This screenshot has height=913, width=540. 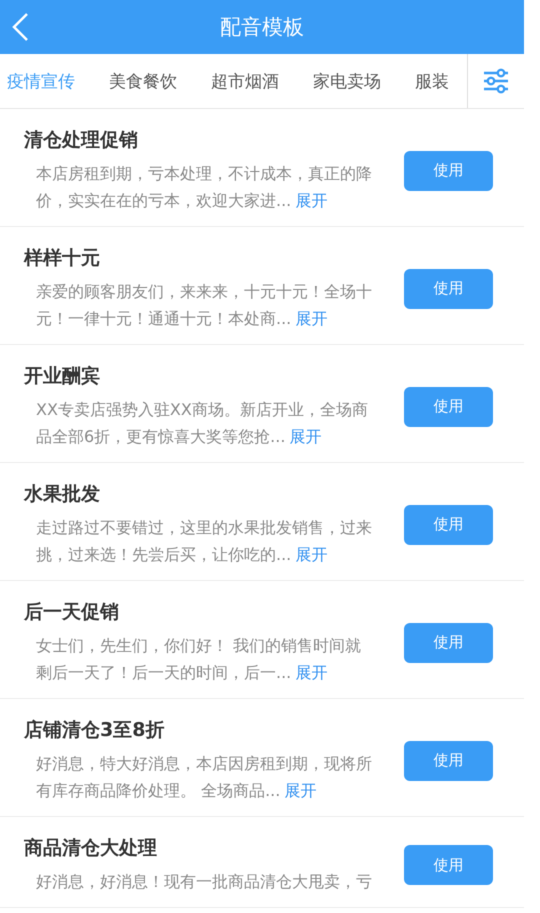 What do you see at coordinates (72, 612) in the screenshot?
I see `template-title: 后一天促销` at bounding box center [72, 612].